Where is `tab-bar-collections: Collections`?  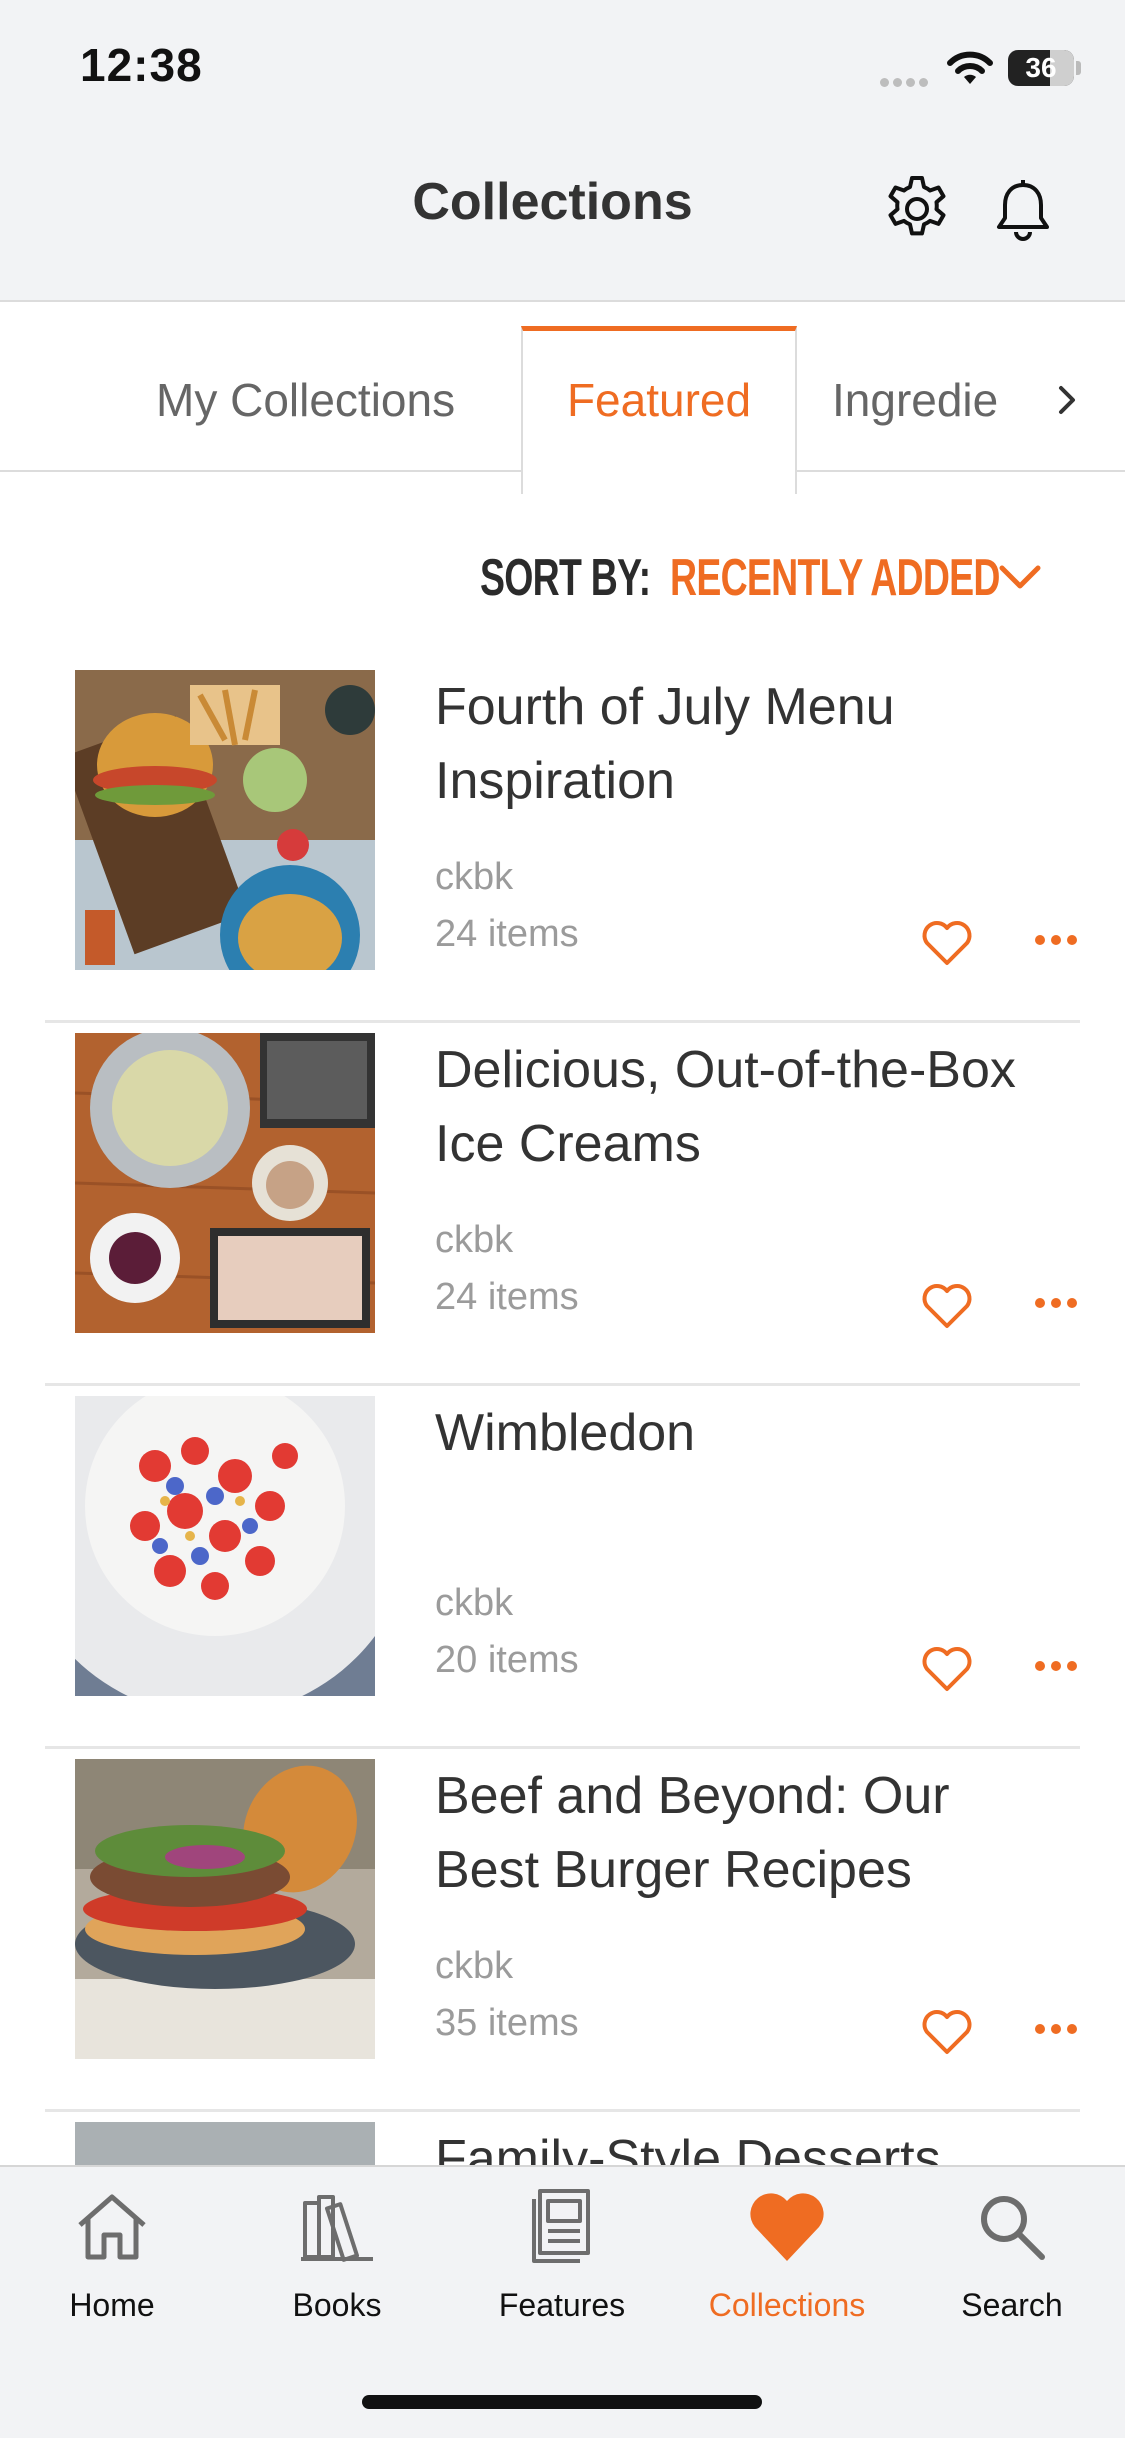
tab-bar-collections: Collections is located at coordinates (787, 2257).